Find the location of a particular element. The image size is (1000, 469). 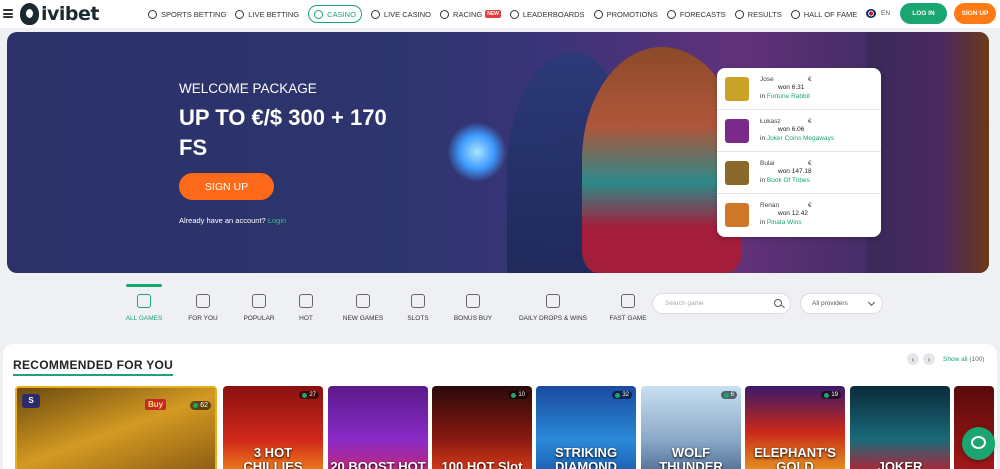

winner-game: in Book Of Tribes is located at coordinates (785, 180).